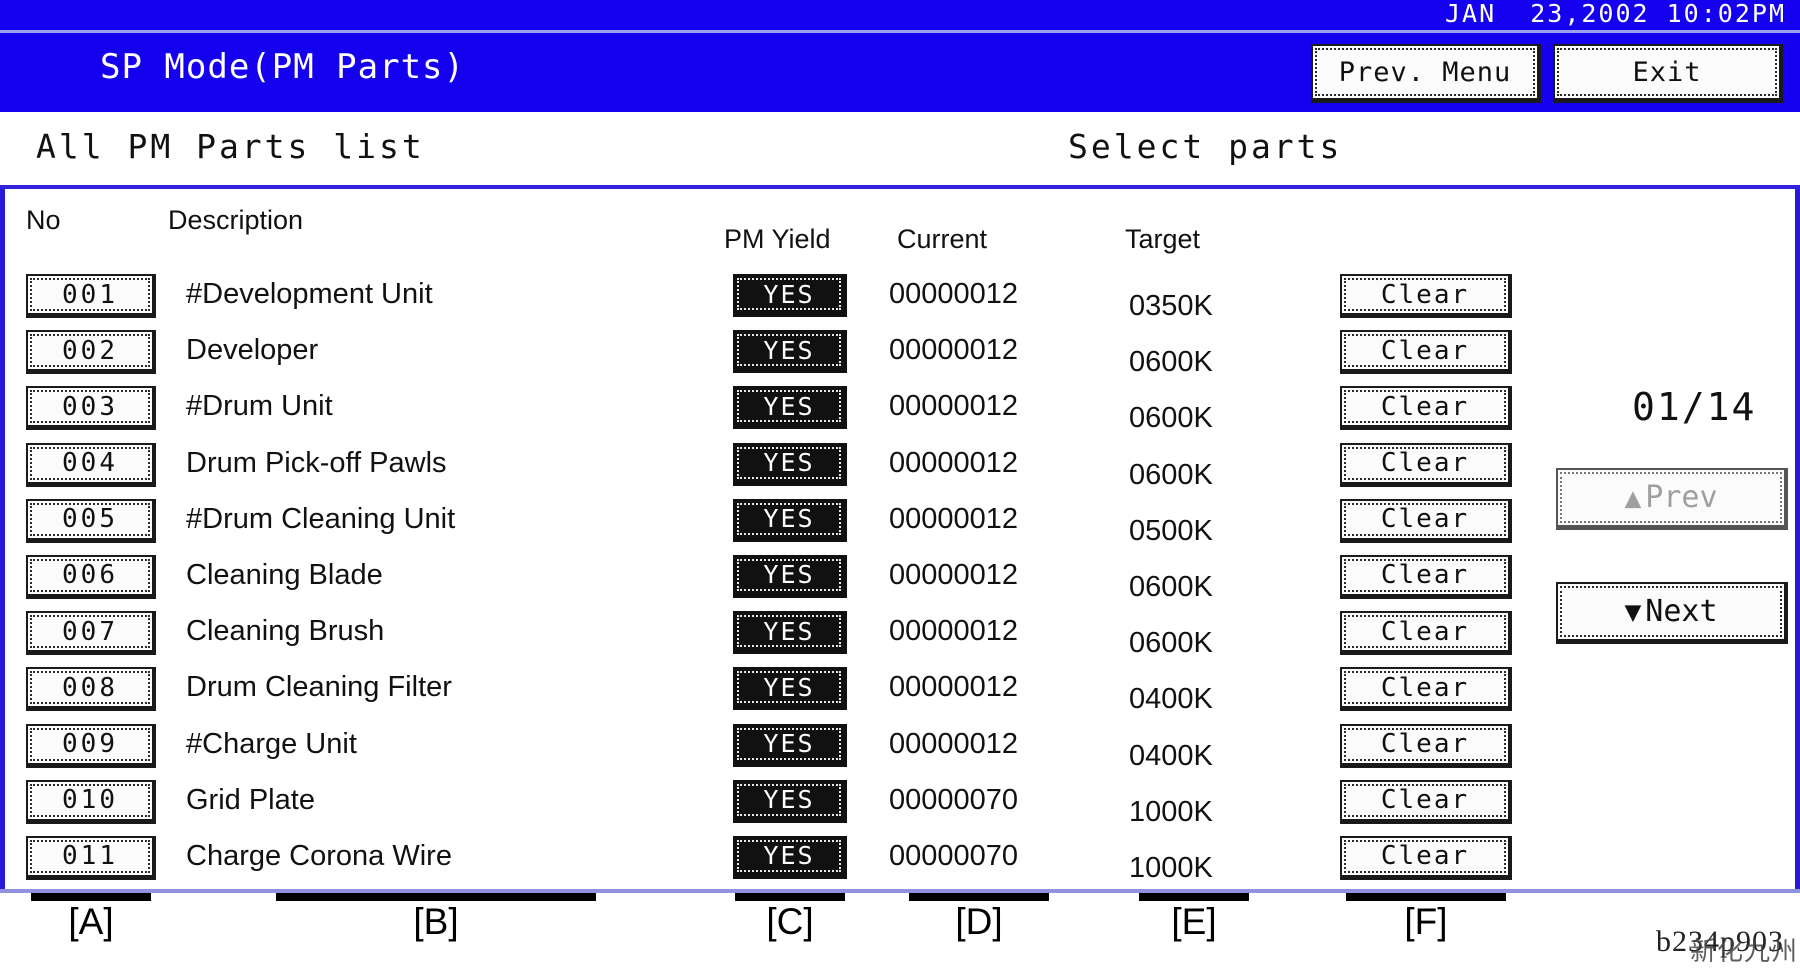 The width and height of the screenshot is (1800, 968). Describe the element at coordinates (91, 352) in the screenshot. I see `part-no-button: 002` at that location.